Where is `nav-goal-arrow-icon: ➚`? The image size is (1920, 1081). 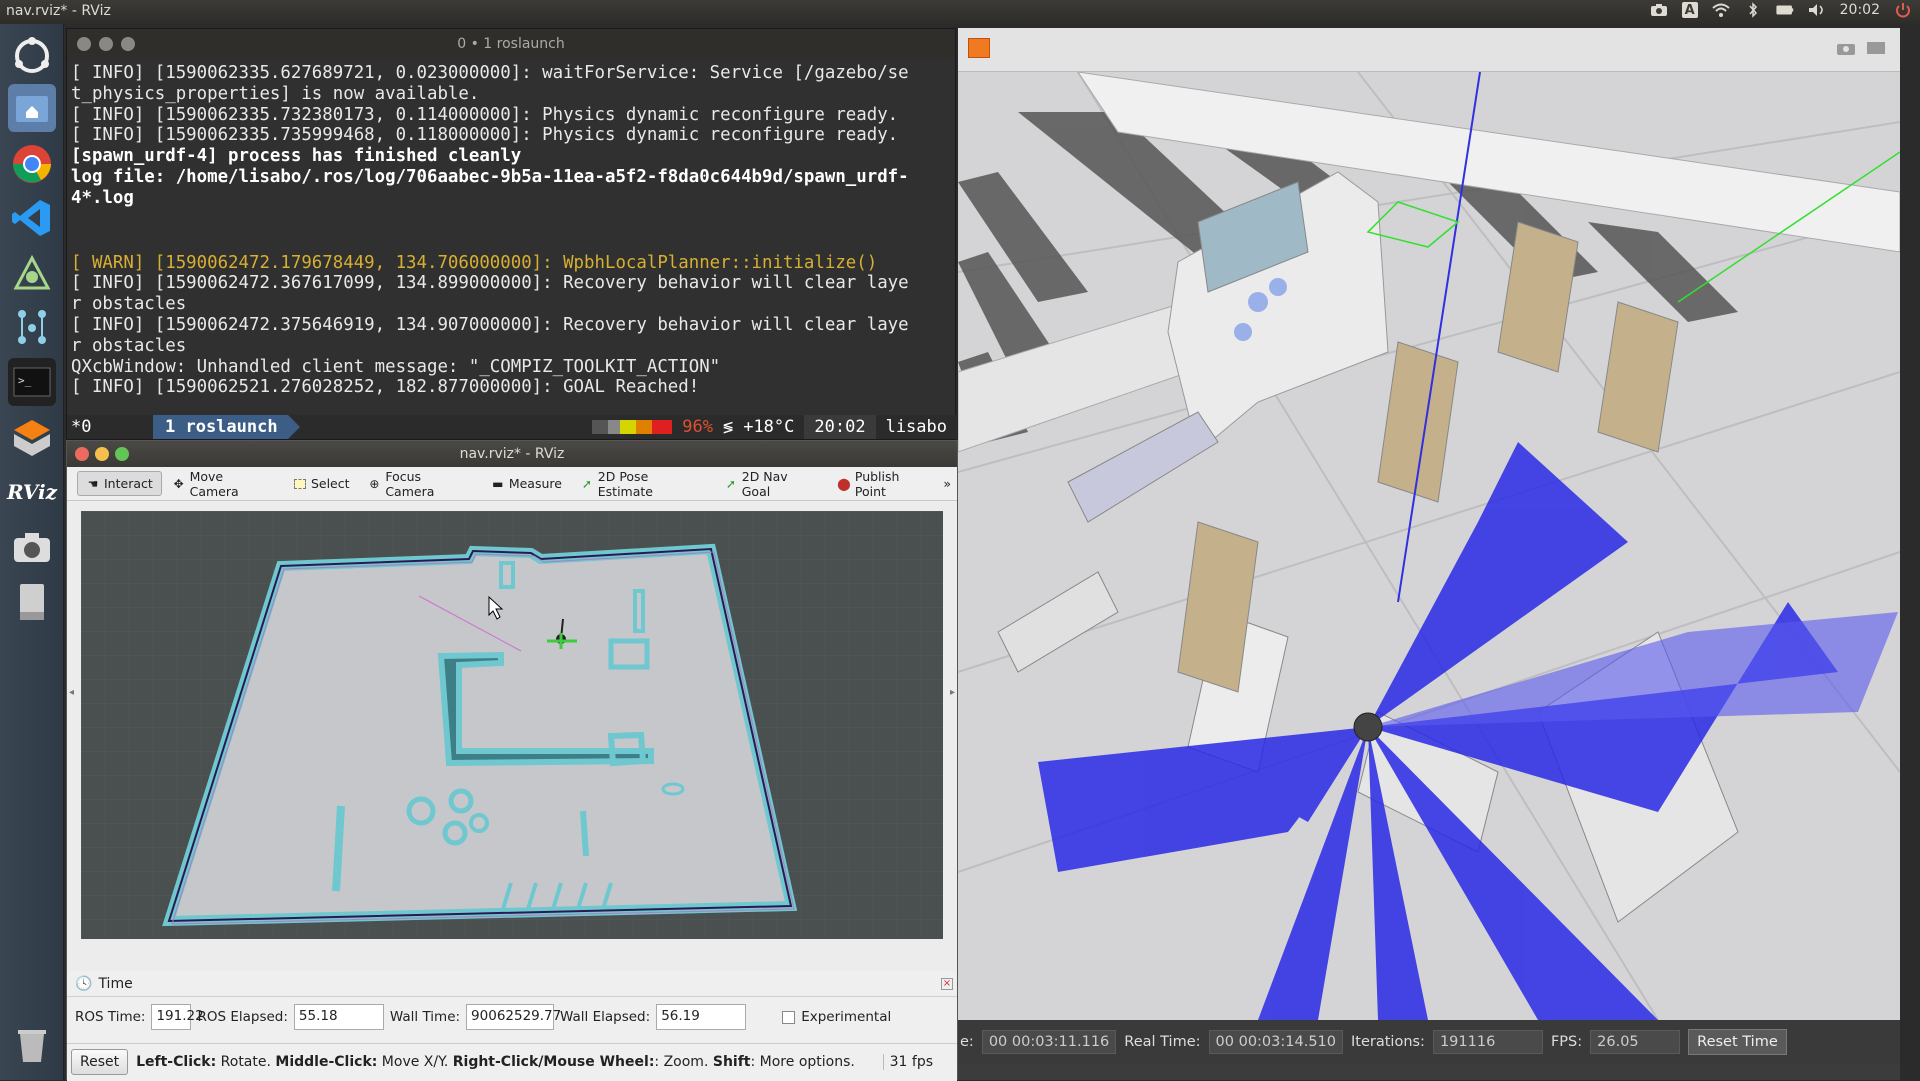
nav-goal-arrow-icon: ➚ is located at coordinates (730, 483).